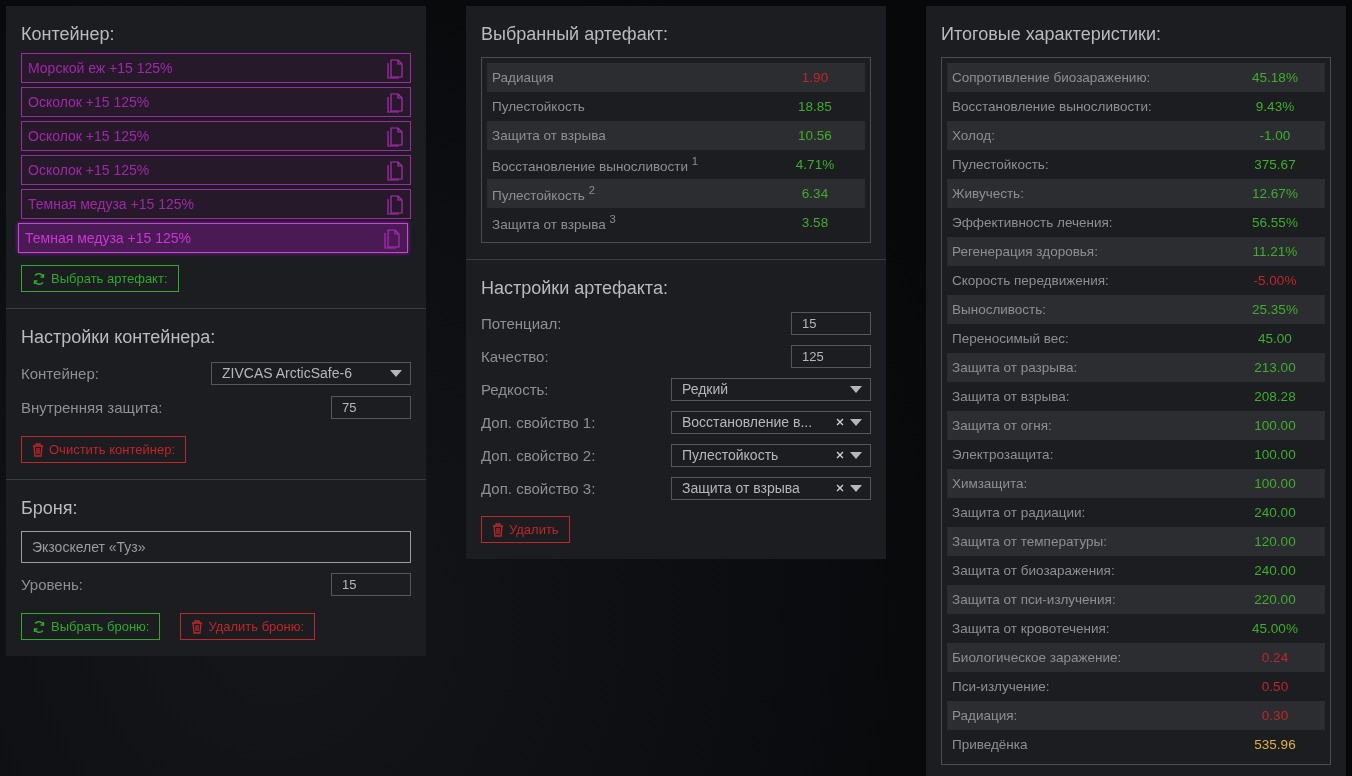 Image resolution: width=1352 pixels, height=776 pixels. I want to click on stat-name: Защита от пси-излучения:, so click(1034, 599).